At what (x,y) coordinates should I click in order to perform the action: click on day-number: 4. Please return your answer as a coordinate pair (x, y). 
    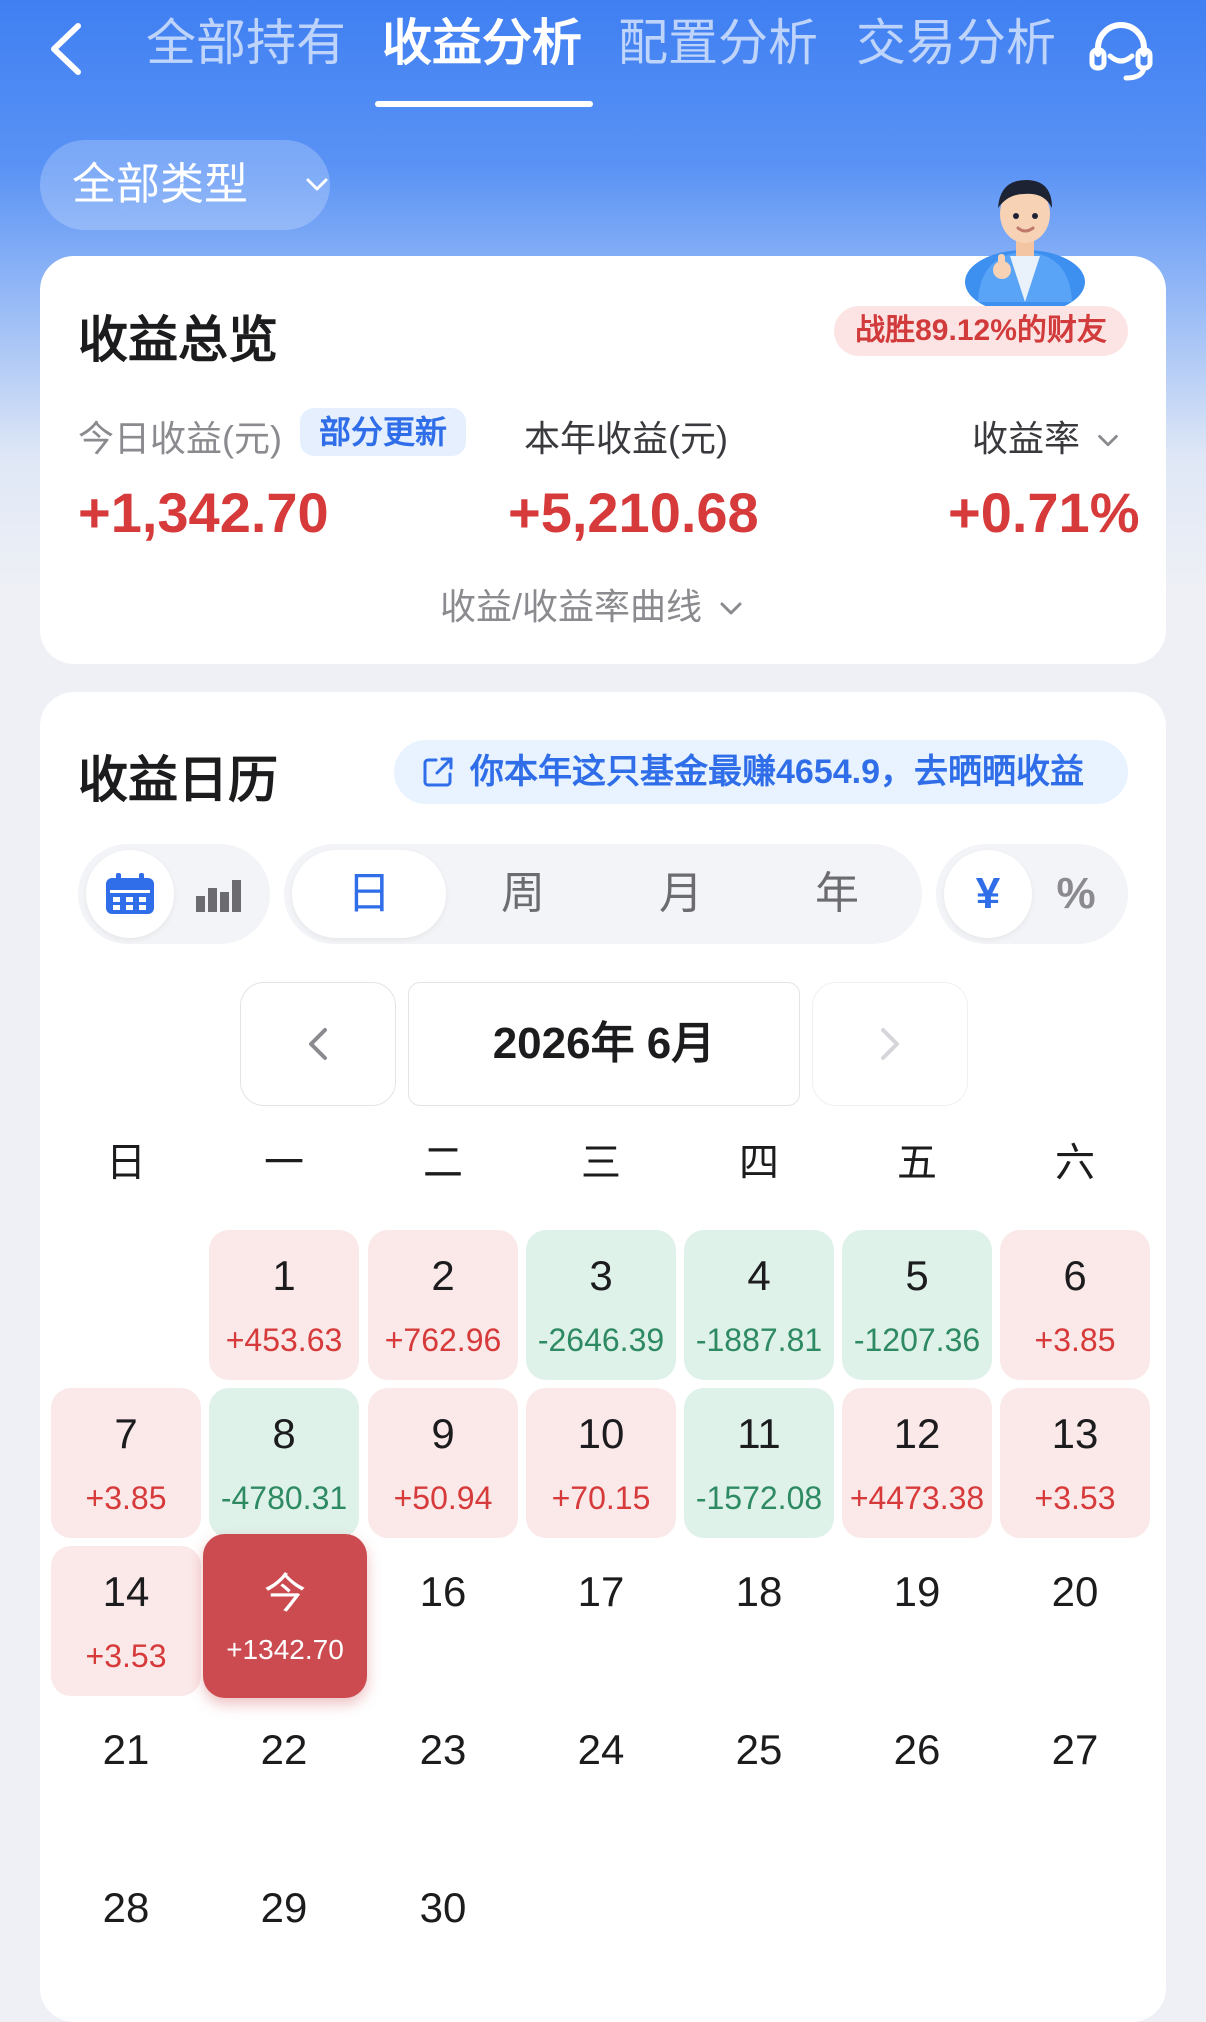
    Looking at the image, I should click on (759, 1275).